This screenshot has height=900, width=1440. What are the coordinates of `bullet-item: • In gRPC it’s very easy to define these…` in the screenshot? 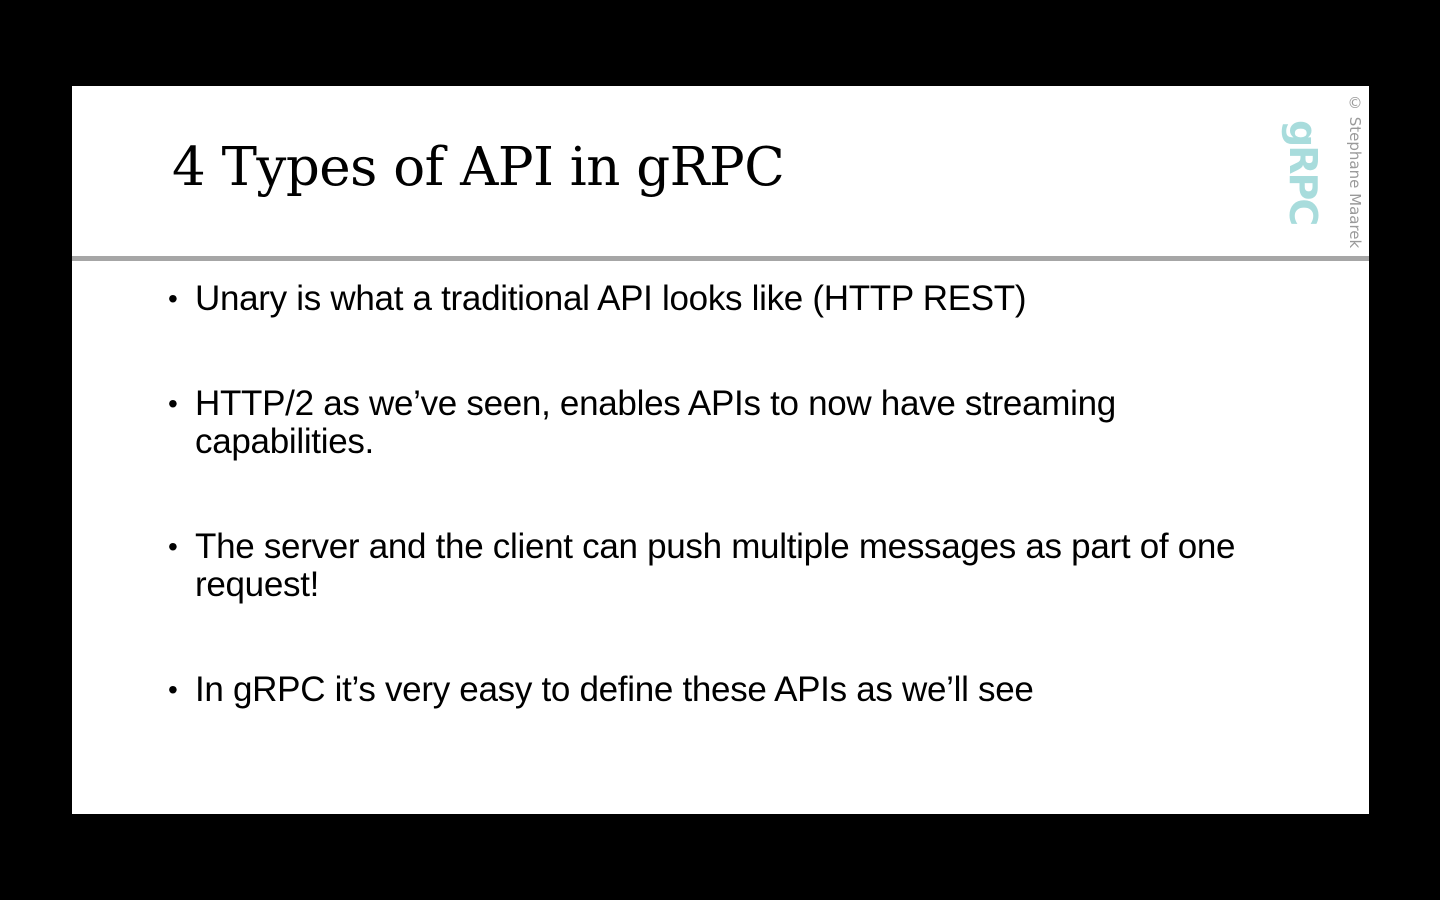 It's located at (723, 690).